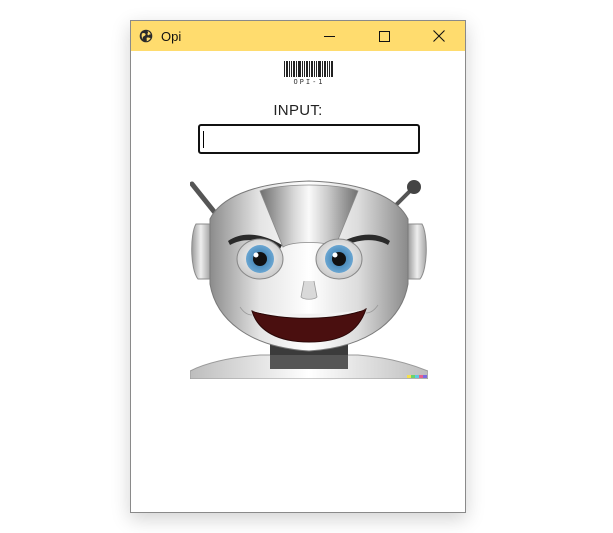  Describe the element at coordinates (298, 110) in the screenshot. I see `input-label: INPUT:` at that location.